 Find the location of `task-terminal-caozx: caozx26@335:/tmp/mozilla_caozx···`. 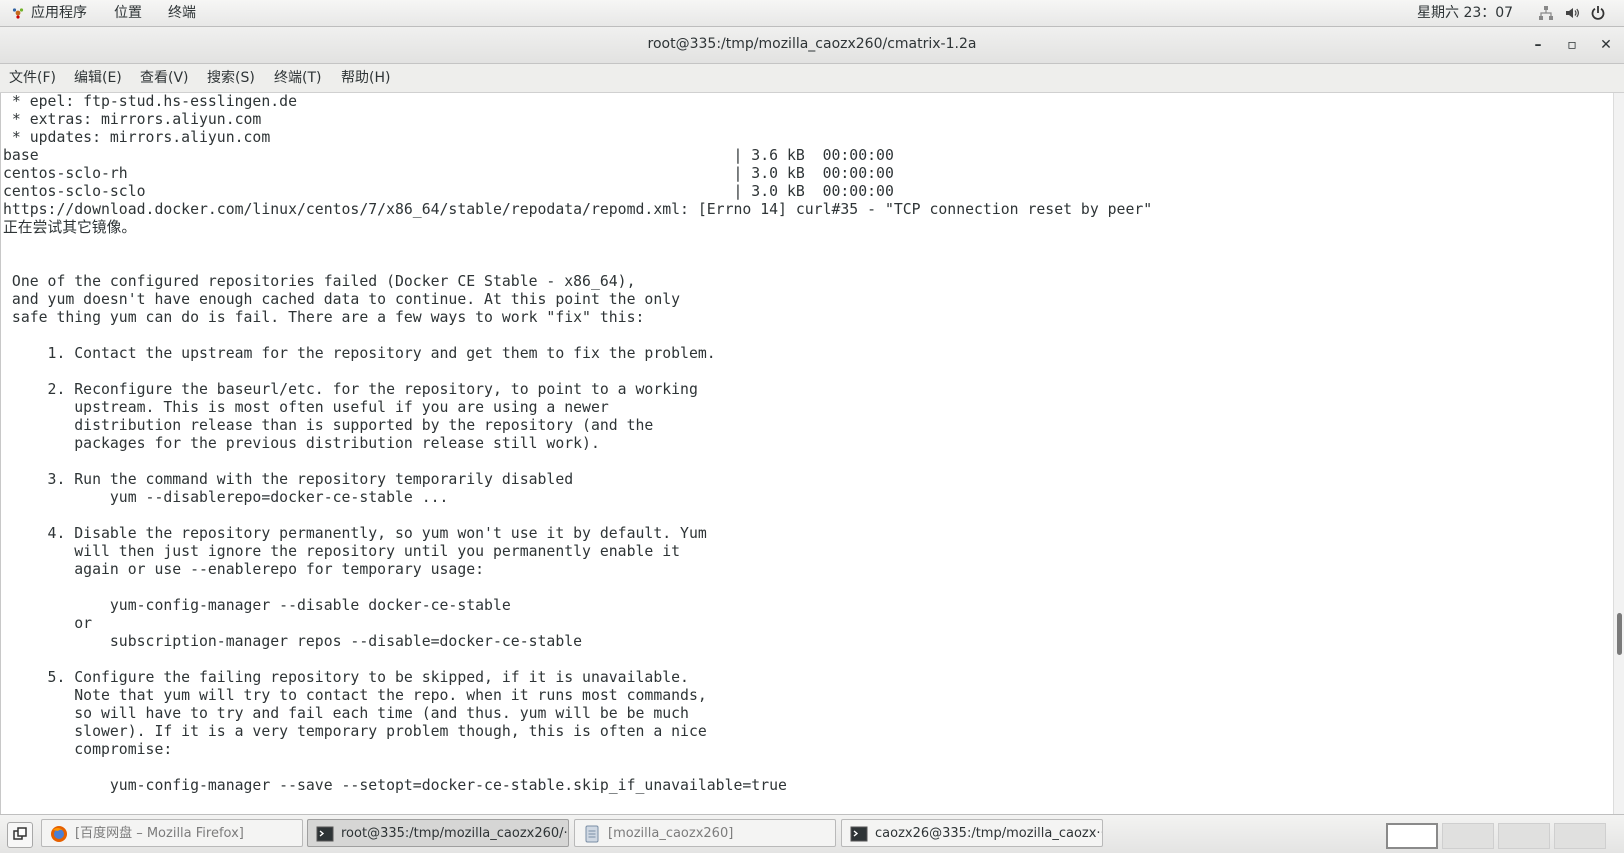

task-terminal-caozx: caozx26@335:/tmp/mozilla_caozx··· is located at coordinates (972, 833).